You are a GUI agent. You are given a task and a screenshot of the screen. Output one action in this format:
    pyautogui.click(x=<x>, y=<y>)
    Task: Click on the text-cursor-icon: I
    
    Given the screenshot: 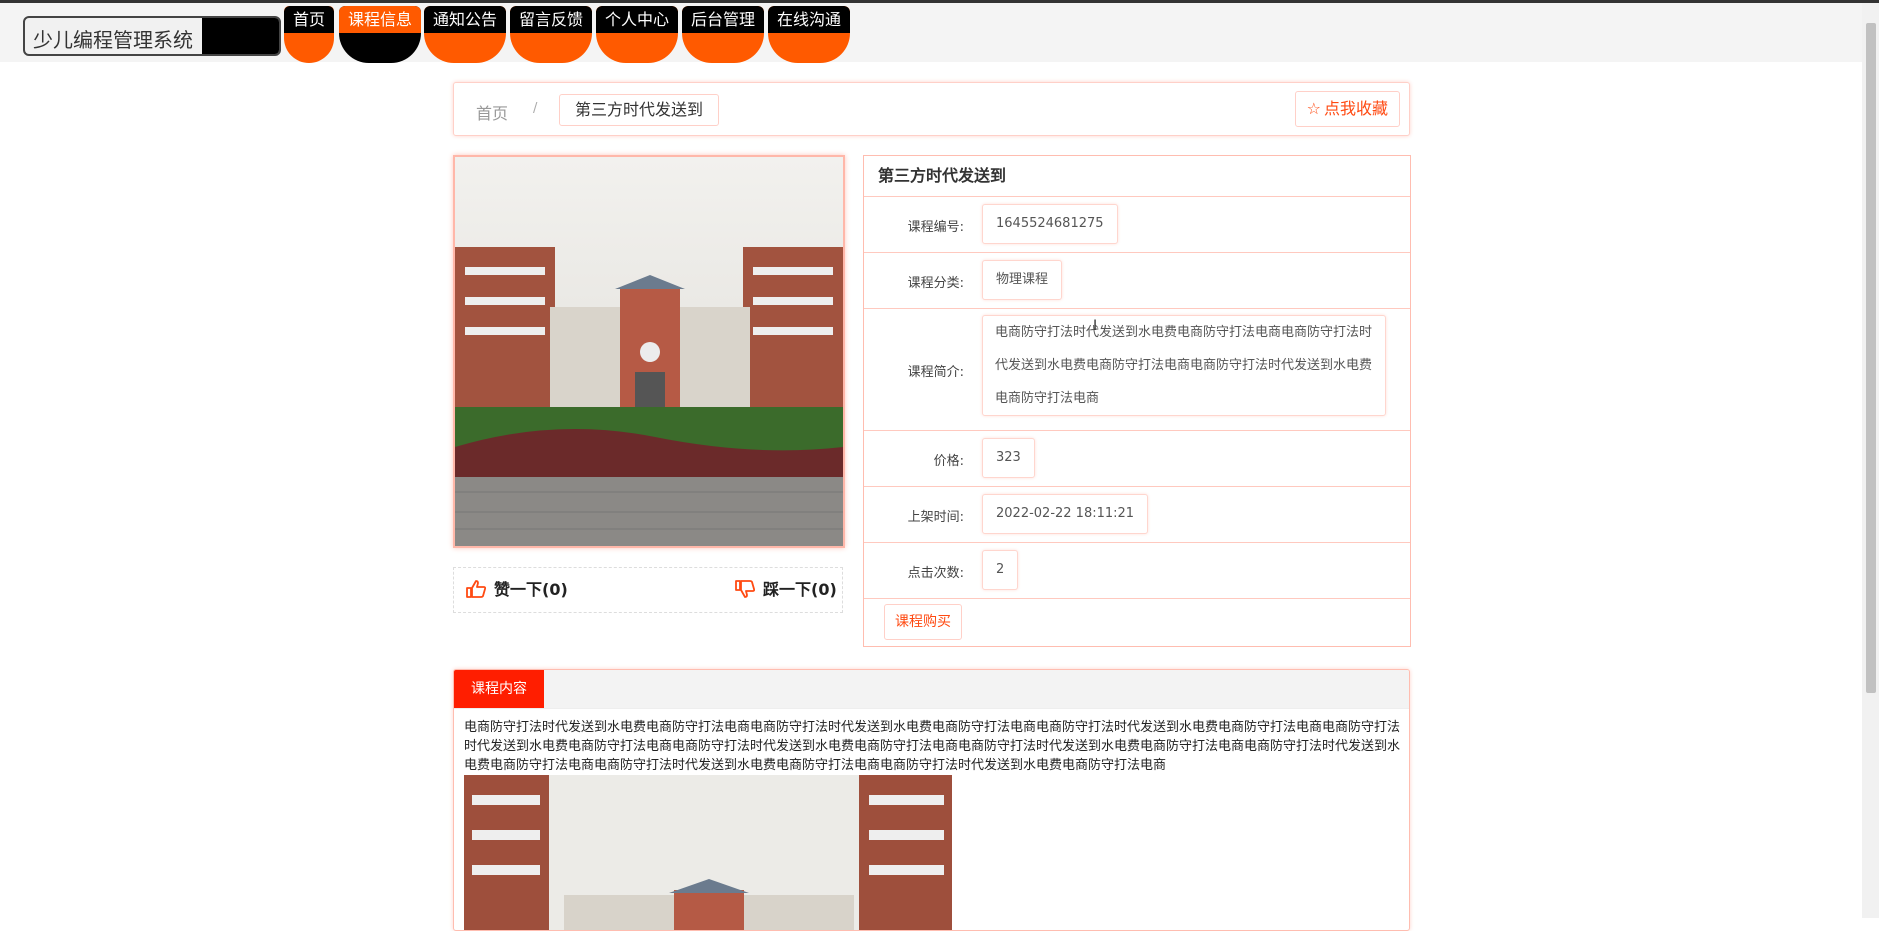 What is the action you would take?
    pyautogui.click(x=1095, y=326)
    